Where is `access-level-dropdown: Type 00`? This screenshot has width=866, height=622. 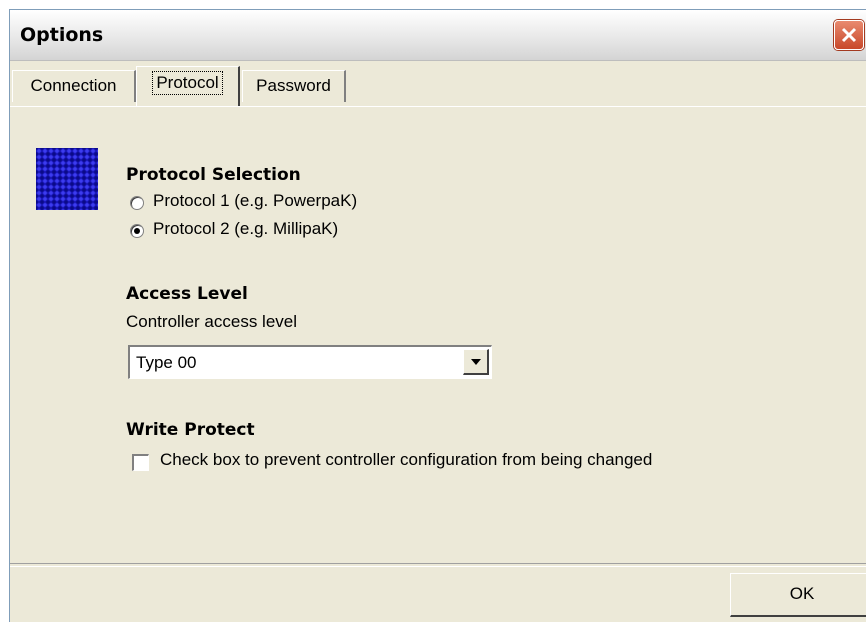
access-level-dropdown: Type 00 is located at coordinates (310, 362).